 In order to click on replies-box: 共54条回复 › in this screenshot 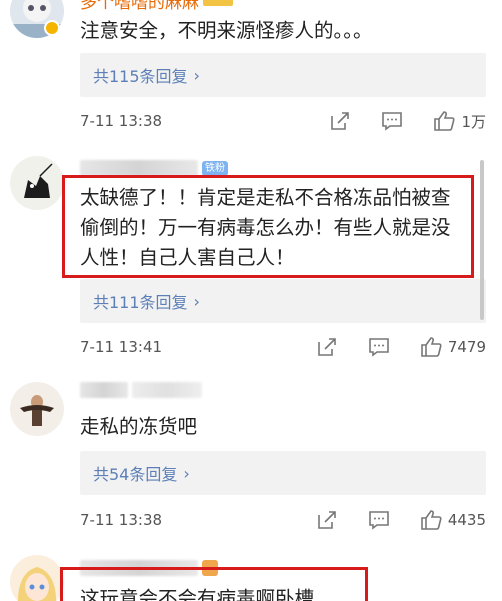, I will do `click(283, 473)`.